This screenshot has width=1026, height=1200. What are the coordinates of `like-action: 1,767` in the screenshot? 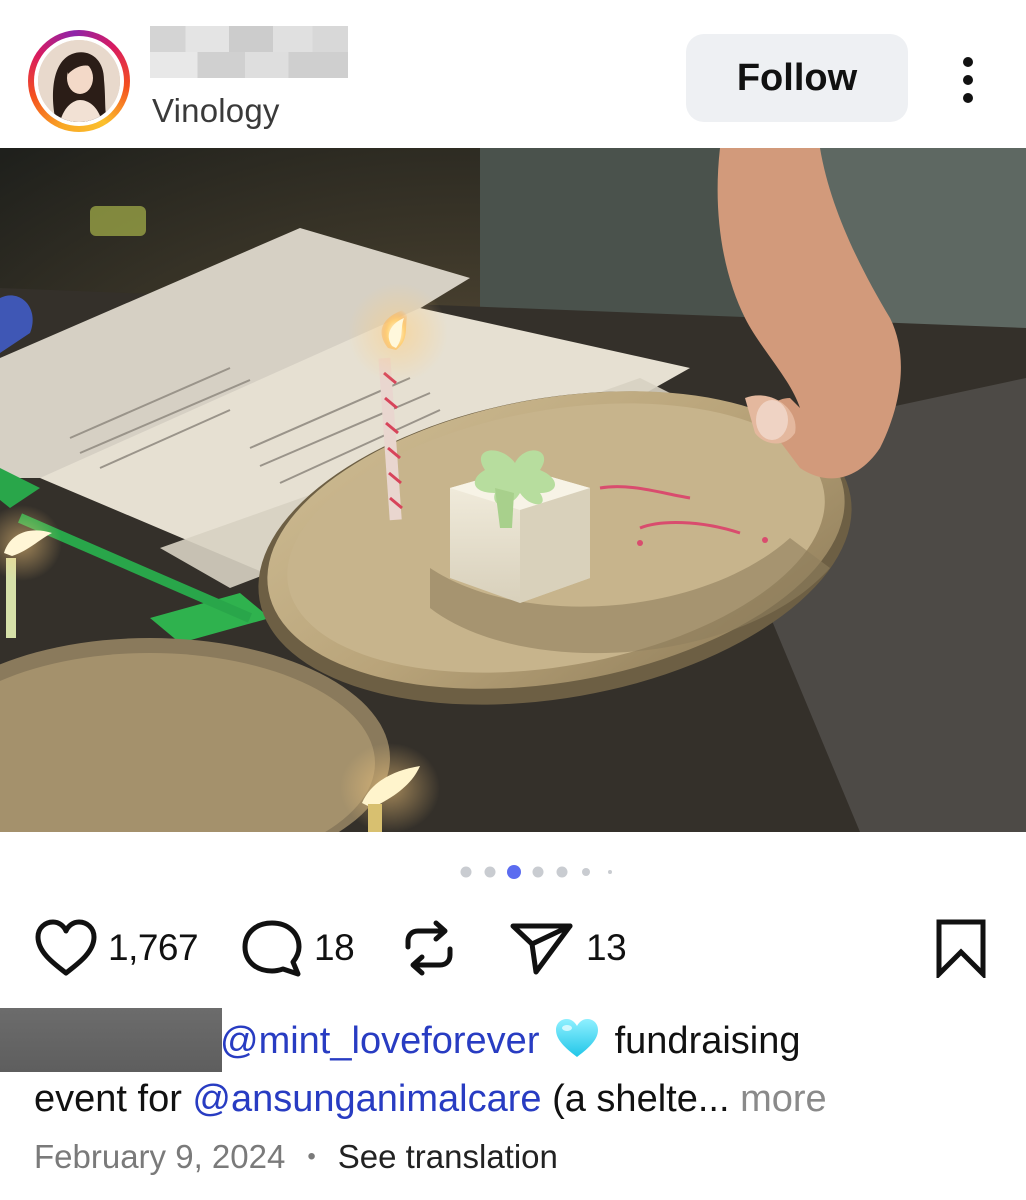 It's located at (116, 948).